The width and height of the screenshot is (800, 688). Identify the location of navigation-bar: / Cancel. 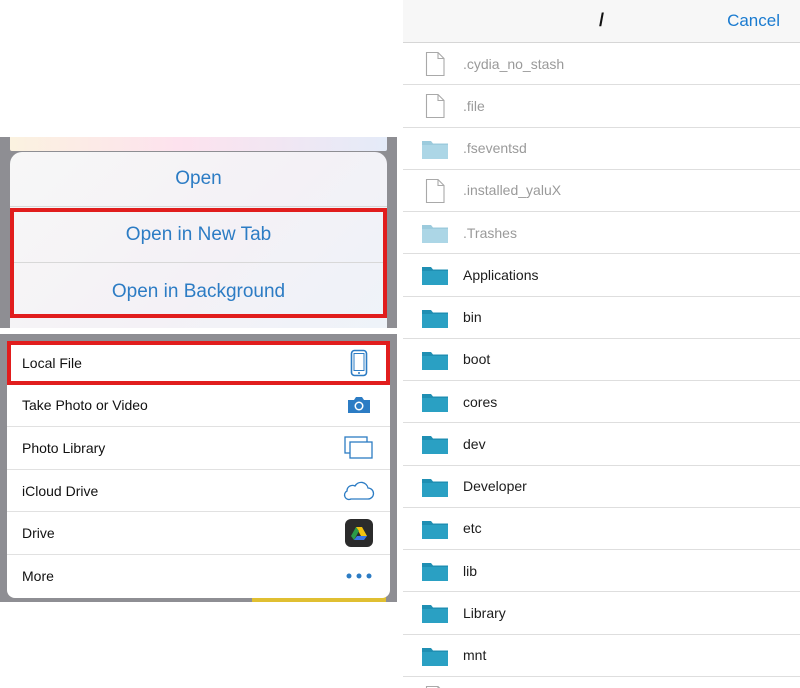
(601, 21).